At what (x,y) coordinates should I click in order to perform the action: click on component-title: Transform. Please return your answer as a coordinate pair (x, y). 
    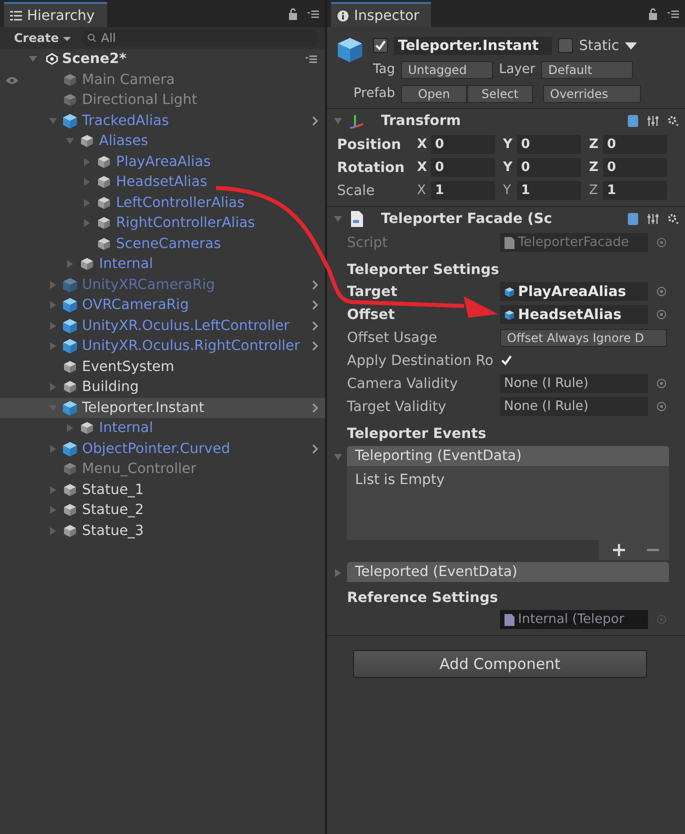
    Looking at the image, I should click on (421, 121).